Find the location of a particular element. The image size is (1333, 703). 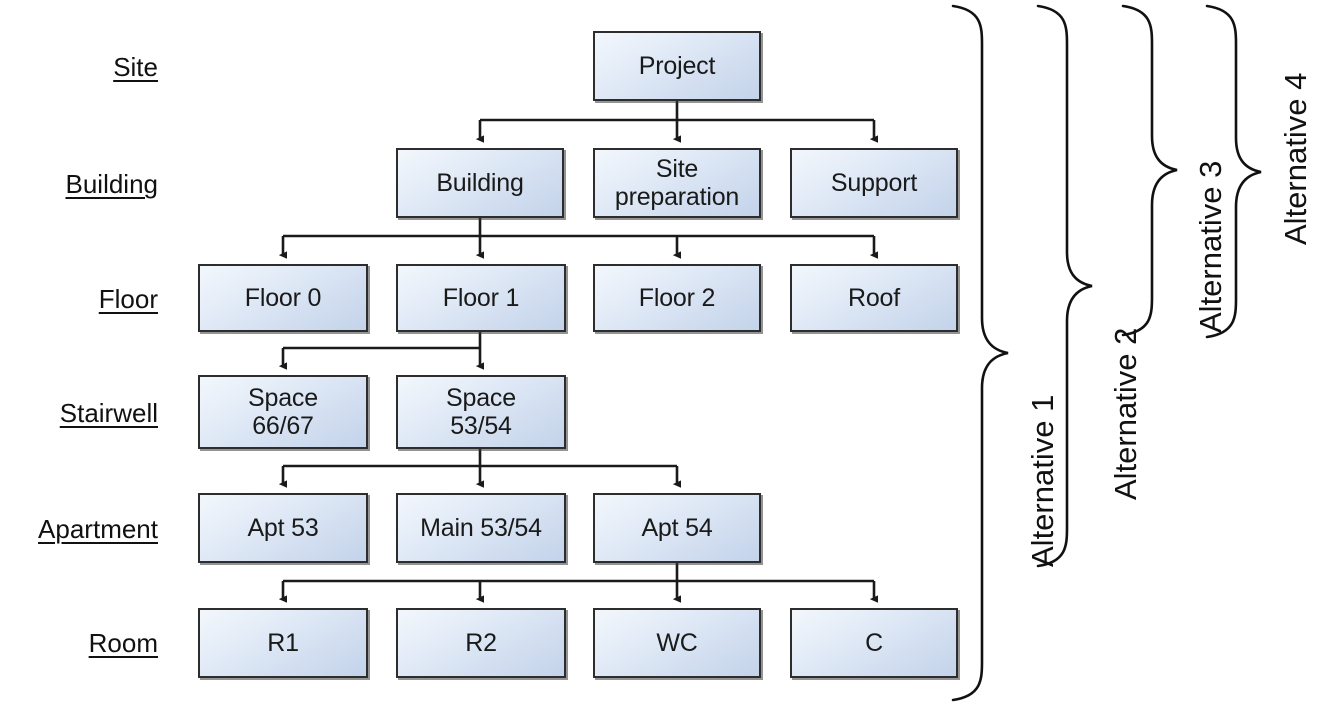

row-label-floor: Floor is located at coordinates (128, 299).